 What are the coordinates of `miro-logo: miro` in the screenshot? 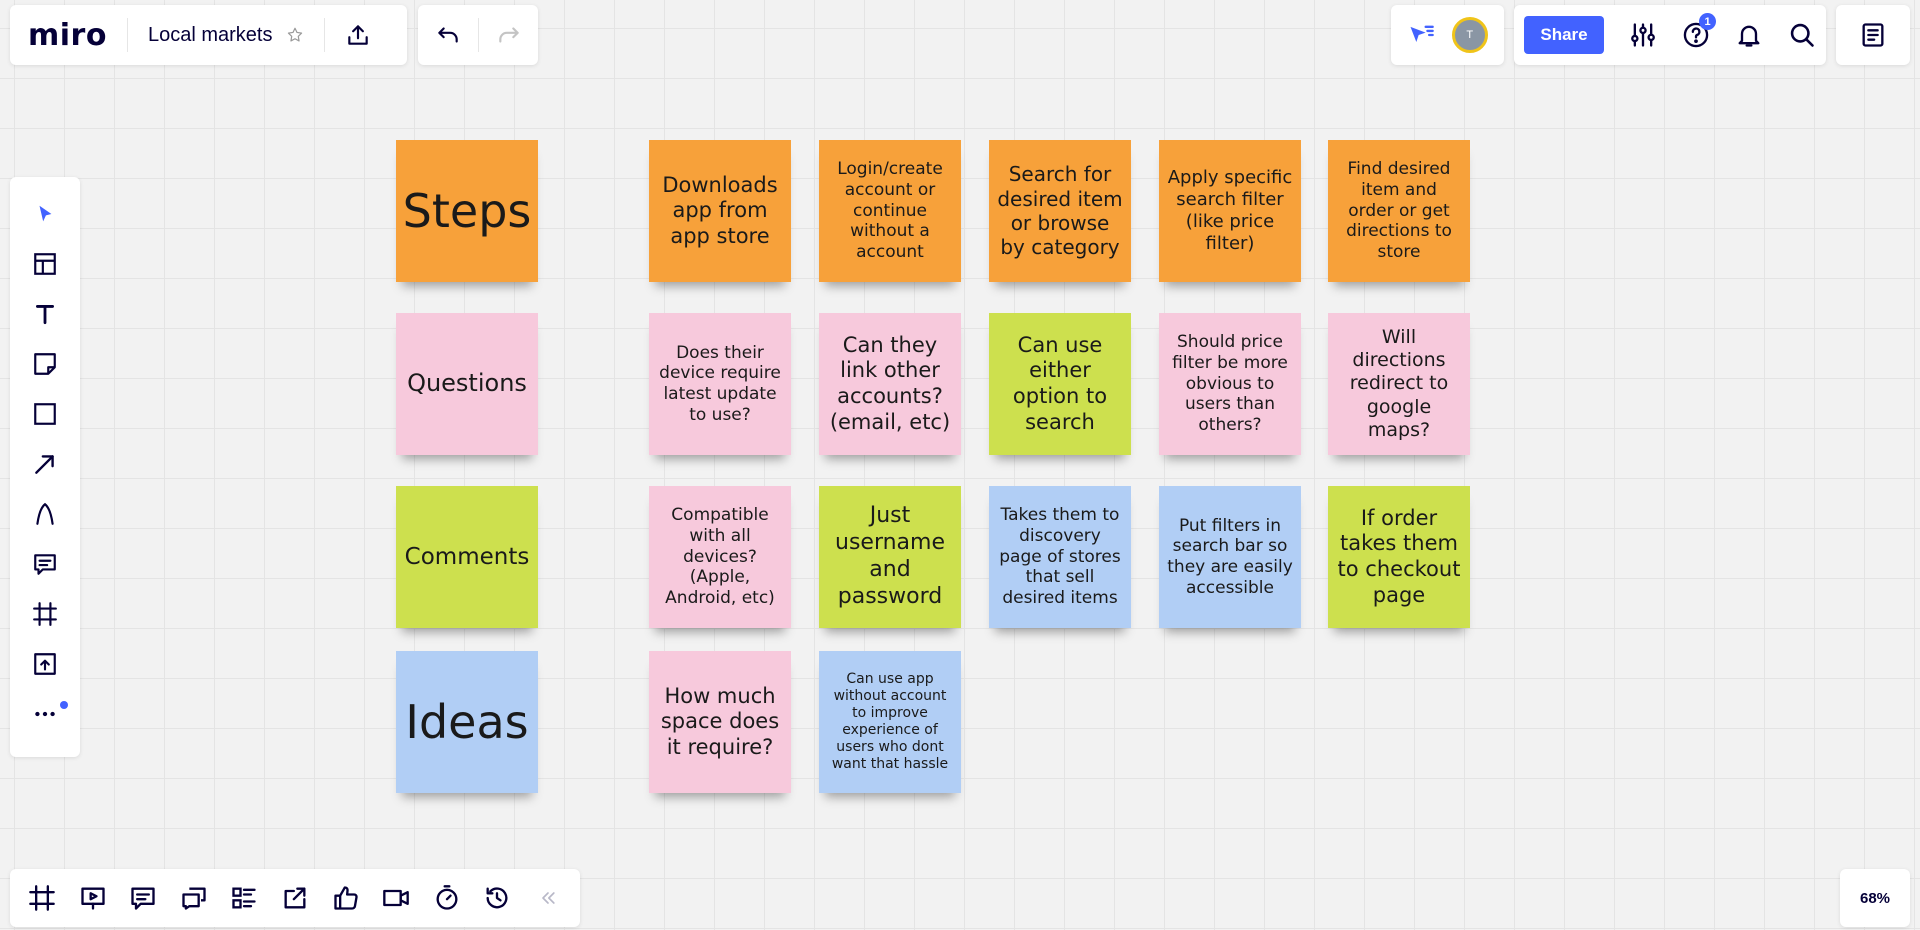 It's located at (67, 35).